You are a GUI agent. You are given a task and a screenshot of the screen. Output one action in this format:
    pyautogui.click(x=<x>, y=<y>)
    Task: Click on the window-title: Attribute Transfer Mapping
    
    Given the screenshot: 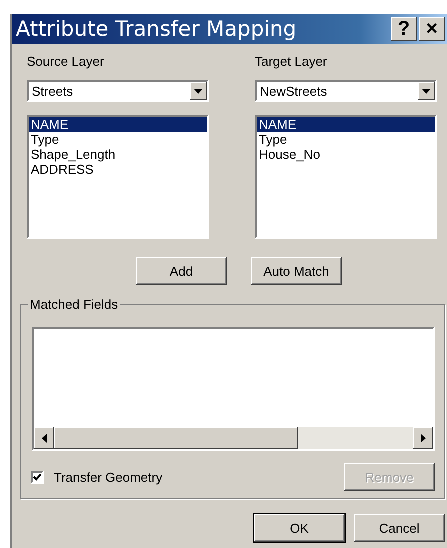 What is the action you would take?
    pyautogui.click(x=156, y=29)
    